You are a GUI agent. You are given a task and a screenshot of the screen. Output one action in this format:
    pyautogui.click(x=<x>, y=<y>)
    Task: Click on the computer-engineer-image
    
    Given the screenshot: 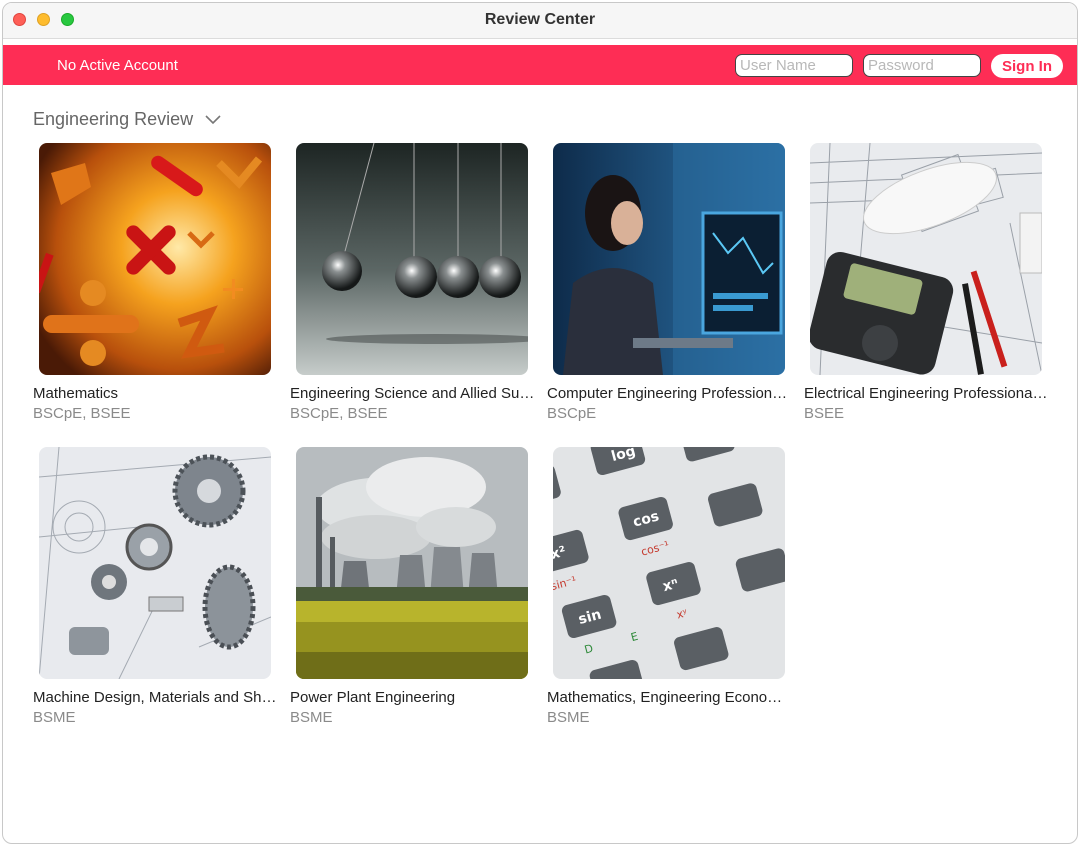 What is the action you would take?
    pyautogui.click(x=669, y=259)
    